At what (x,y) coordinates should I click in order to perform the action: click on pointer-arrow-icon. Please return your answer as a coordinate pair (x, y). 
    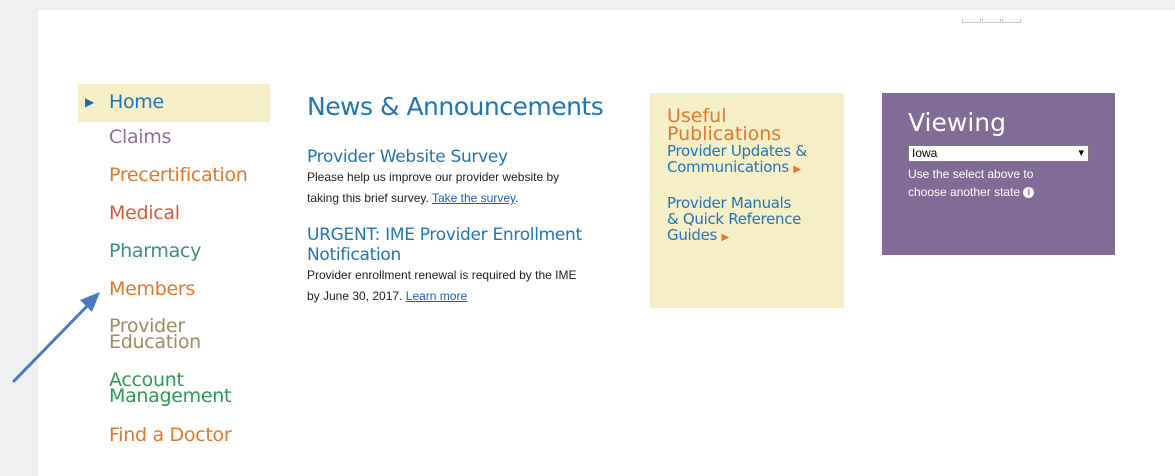
    Looking at the image, I should click on (56, 337).